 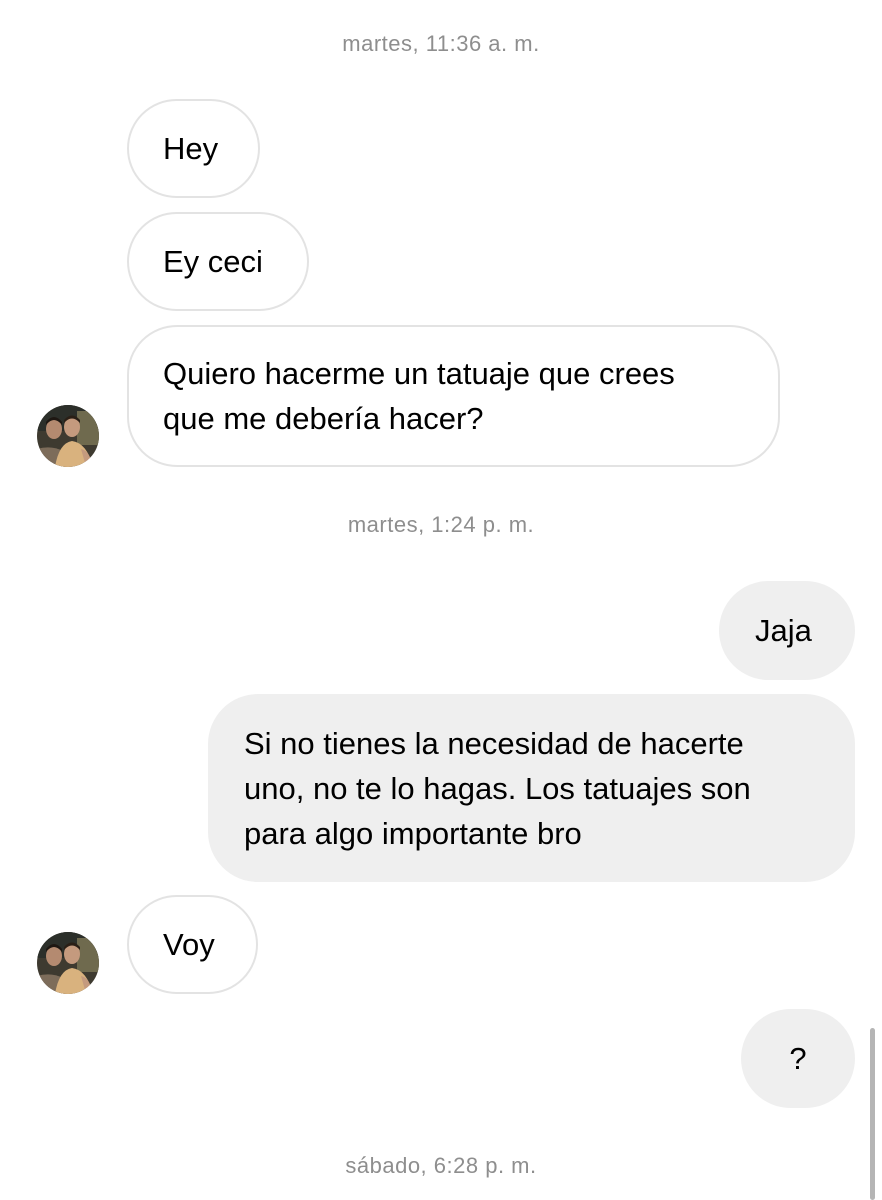 What do you see at coordinates (441, 43) in the screenshot?
I see `timestamp-1: martes, 11:36 a. m.` at bounding box center [441, 43].